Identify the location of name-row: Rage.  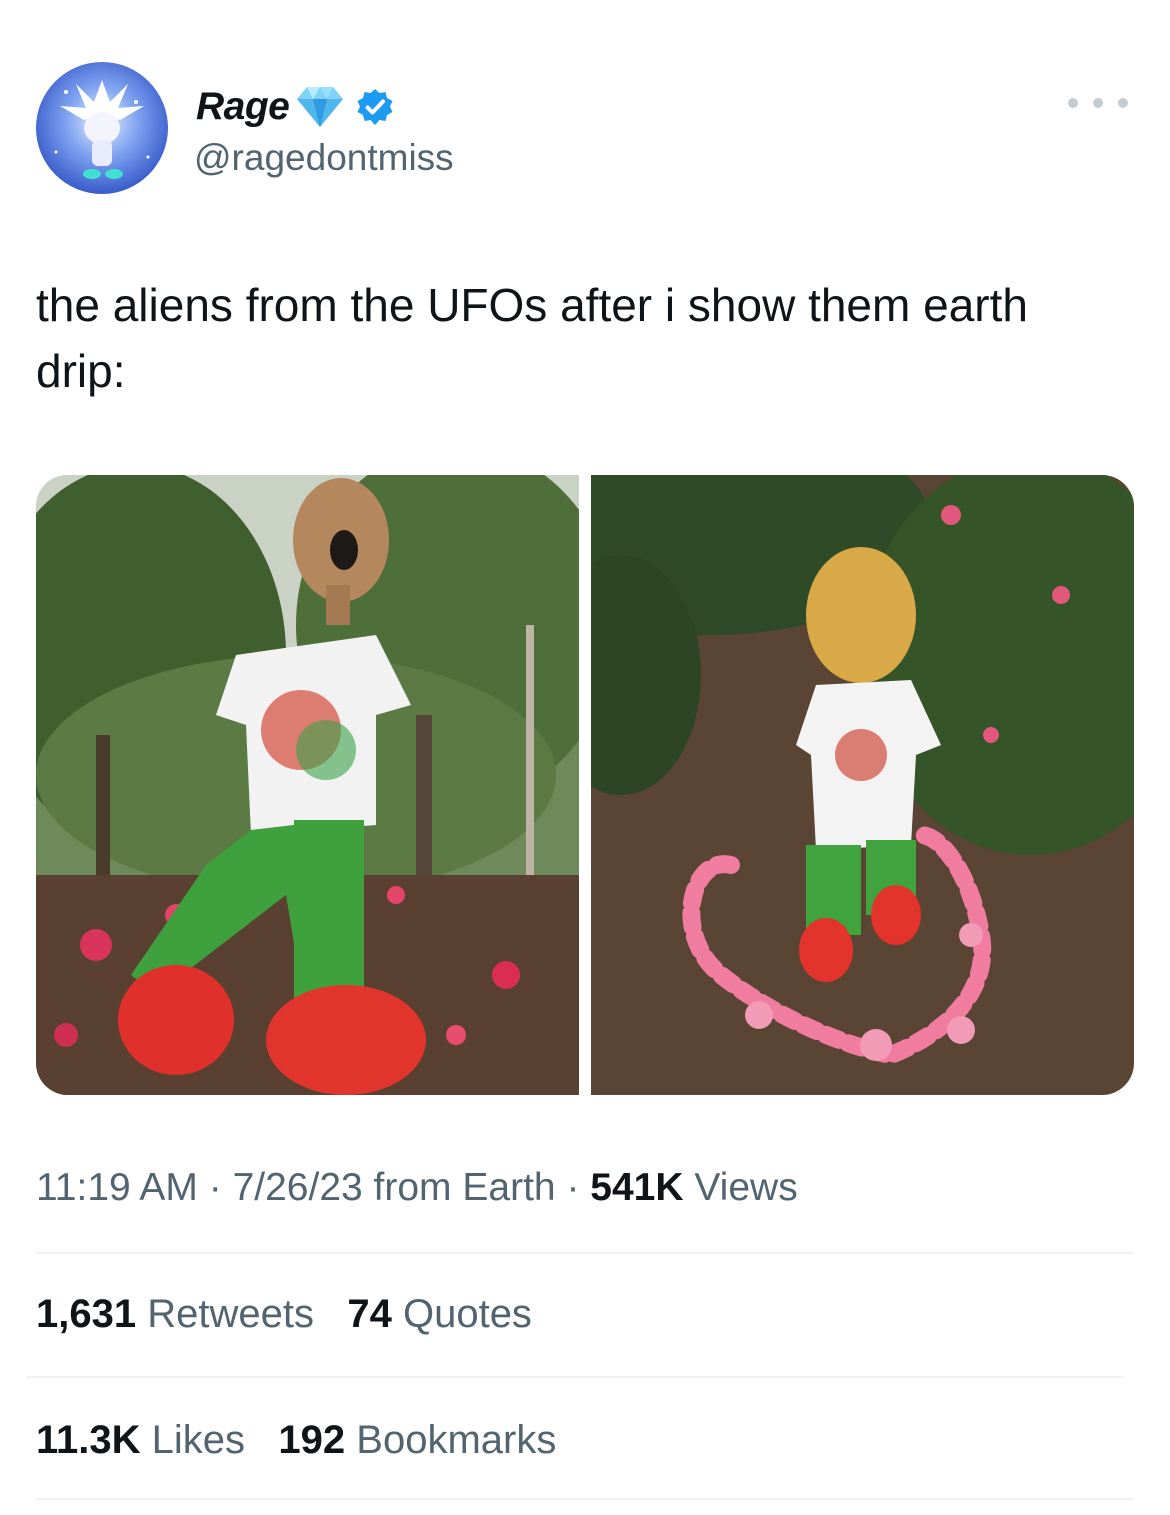
(295, 107).